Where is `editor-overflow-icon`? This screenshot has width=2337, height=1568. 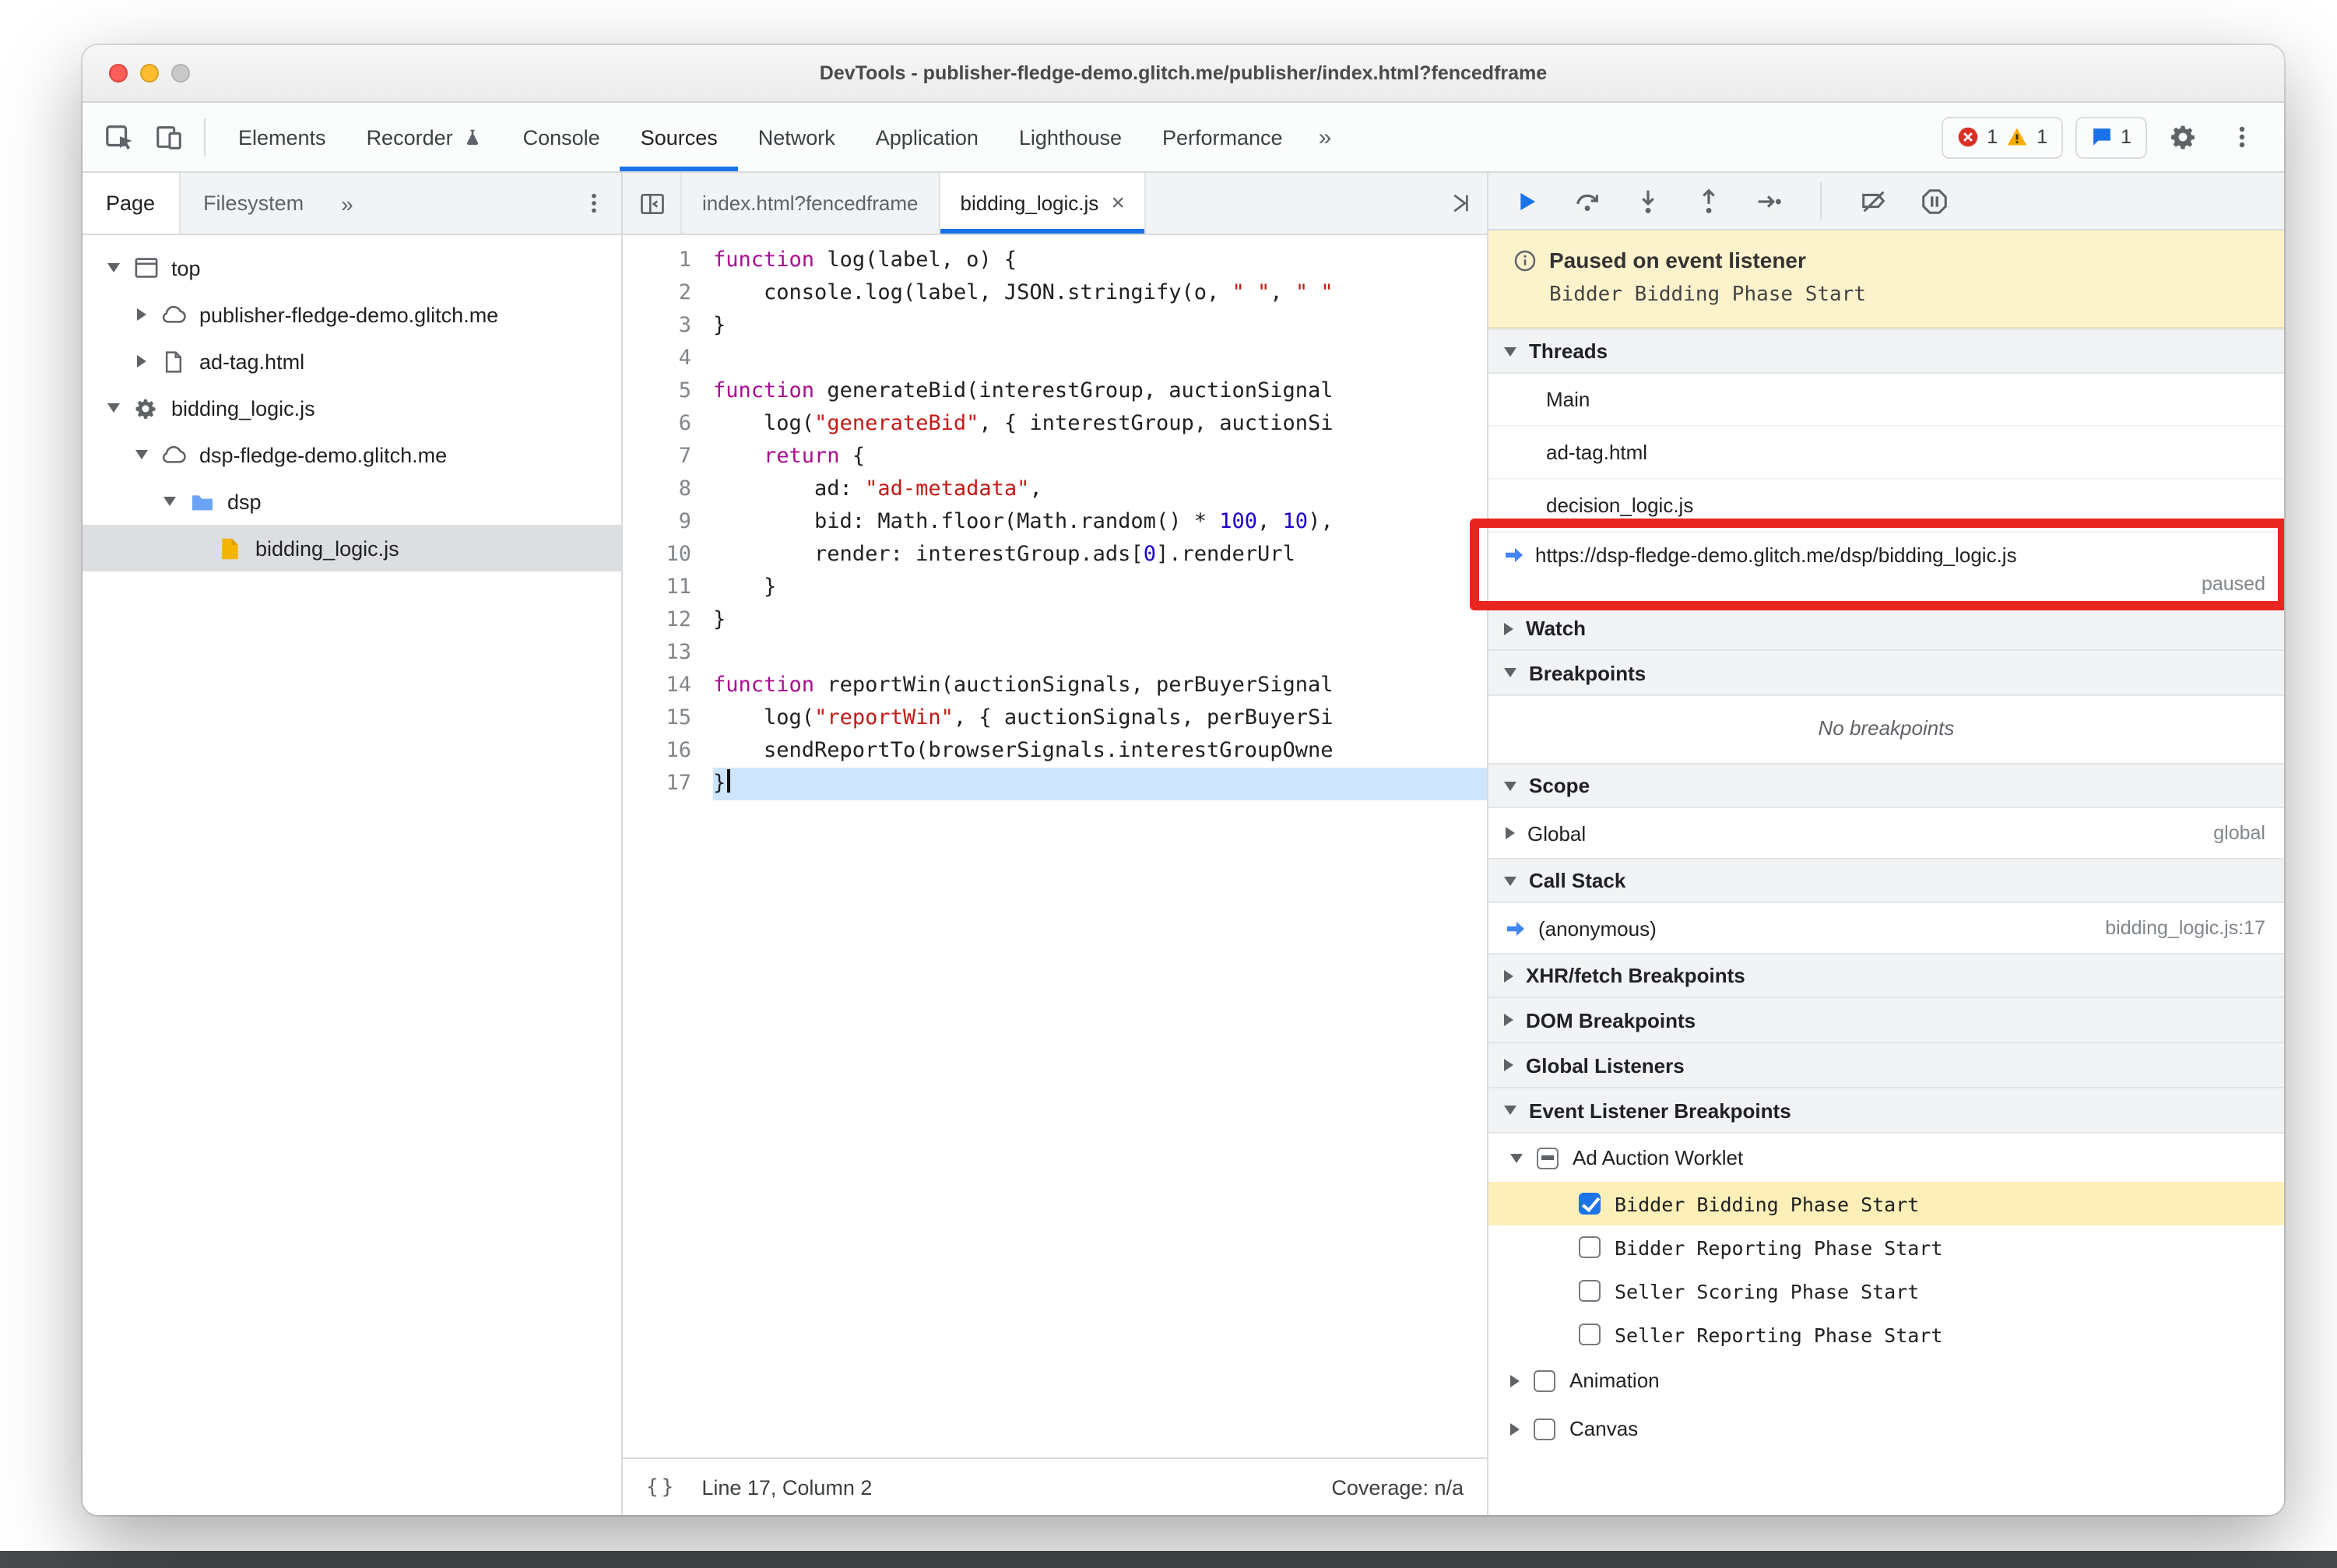 editor-overflow-icon is located at coordinates (1459, 203).